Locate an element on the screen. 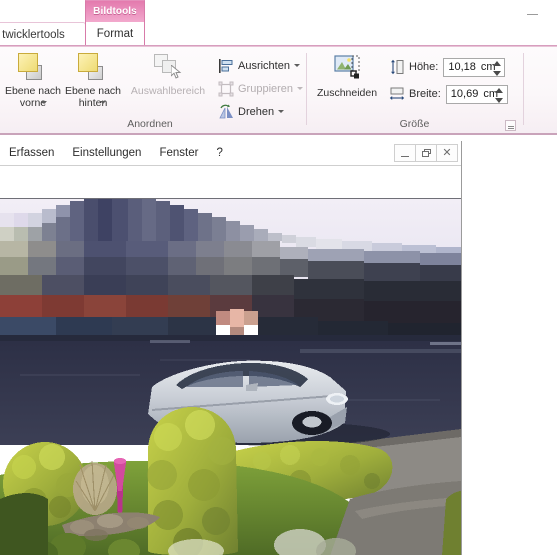 The image size is (557, 555). field-breite-row: Breite: 10,69 cm is located at coordinates (448, 94).